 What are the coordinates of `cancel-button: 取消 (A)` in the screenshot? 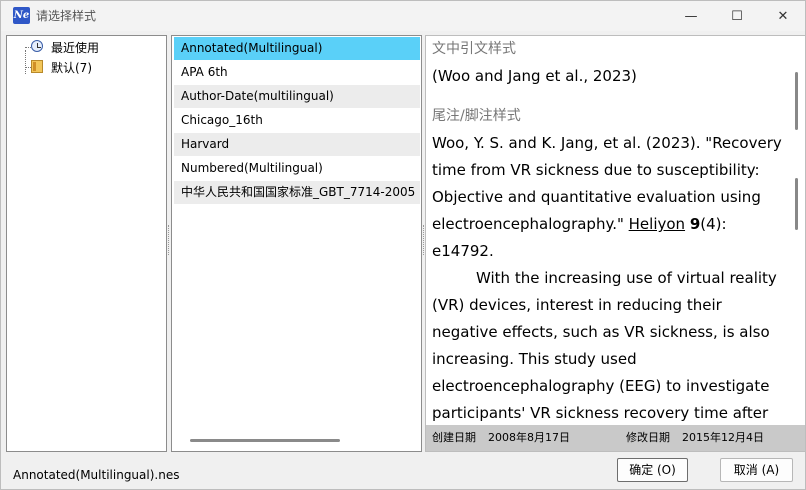 It's located at (756, 470).